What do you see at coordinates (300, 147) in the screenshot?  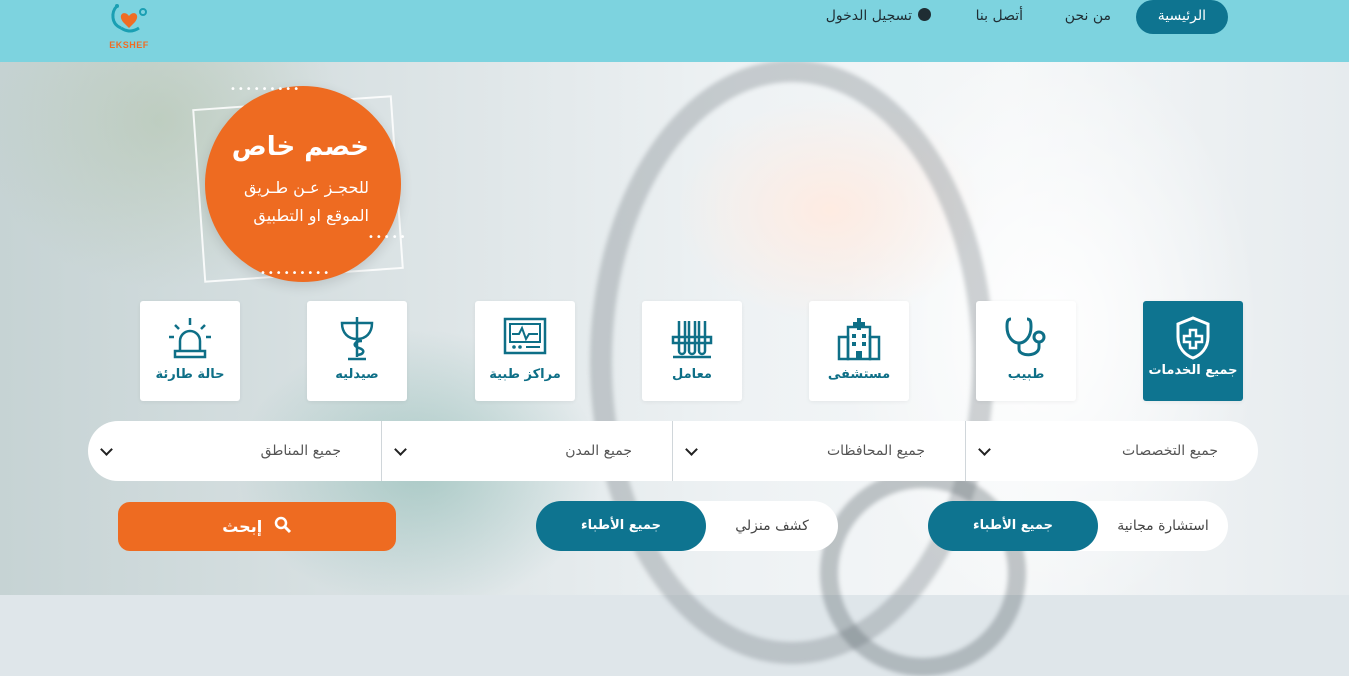 I see `promo-title: خصم خاص` at bounding box center [300, 147].